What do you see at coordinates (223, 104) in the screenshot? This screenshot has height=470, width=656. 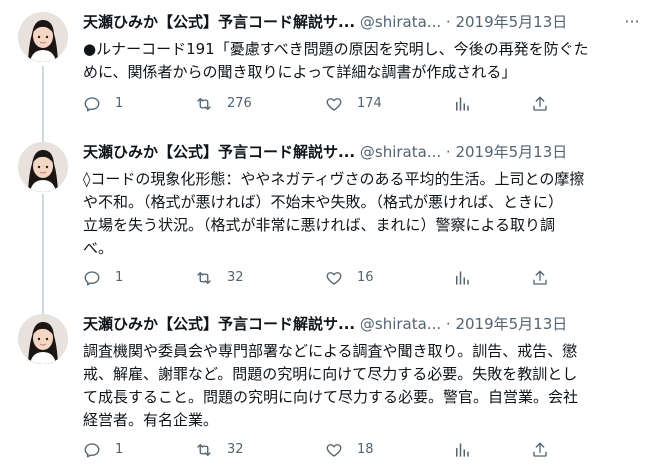 I see `retweet-button: 276` at bounding box center [223, 104].